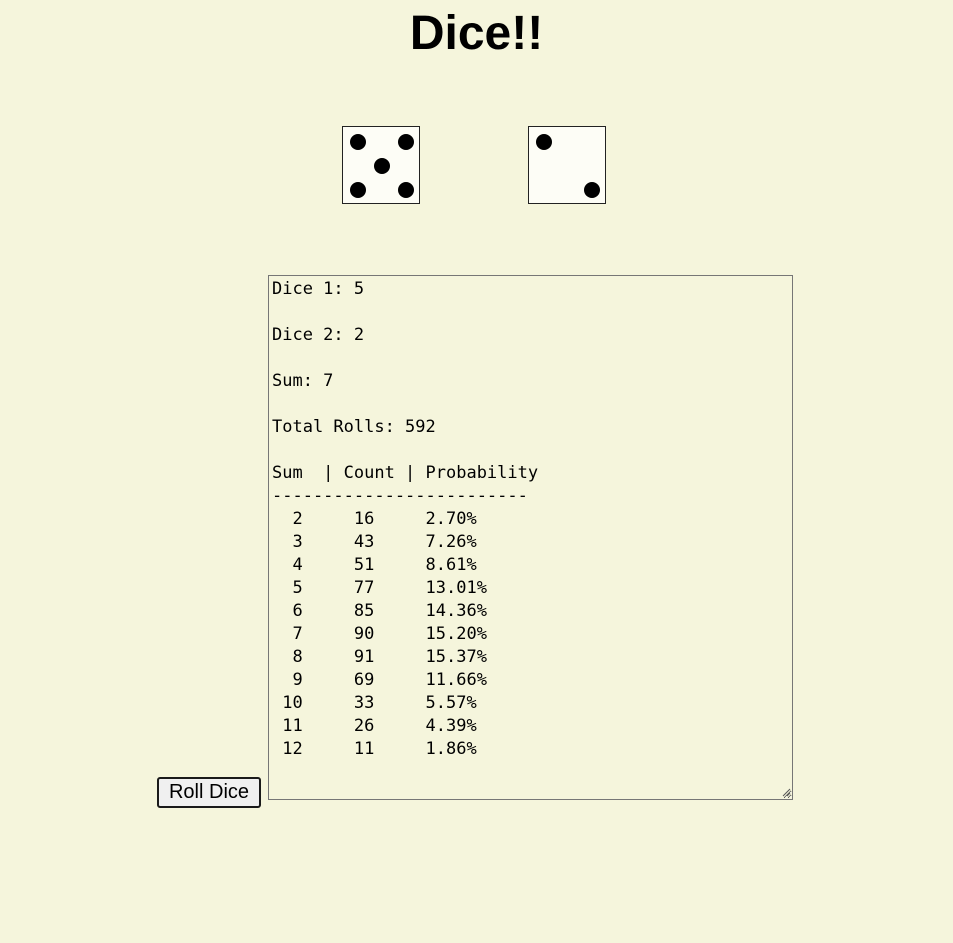  What do you see at coordinates (476, 33) in the screenshot?
I see `page-title: Dice!!` at bounding box center [476, 33].